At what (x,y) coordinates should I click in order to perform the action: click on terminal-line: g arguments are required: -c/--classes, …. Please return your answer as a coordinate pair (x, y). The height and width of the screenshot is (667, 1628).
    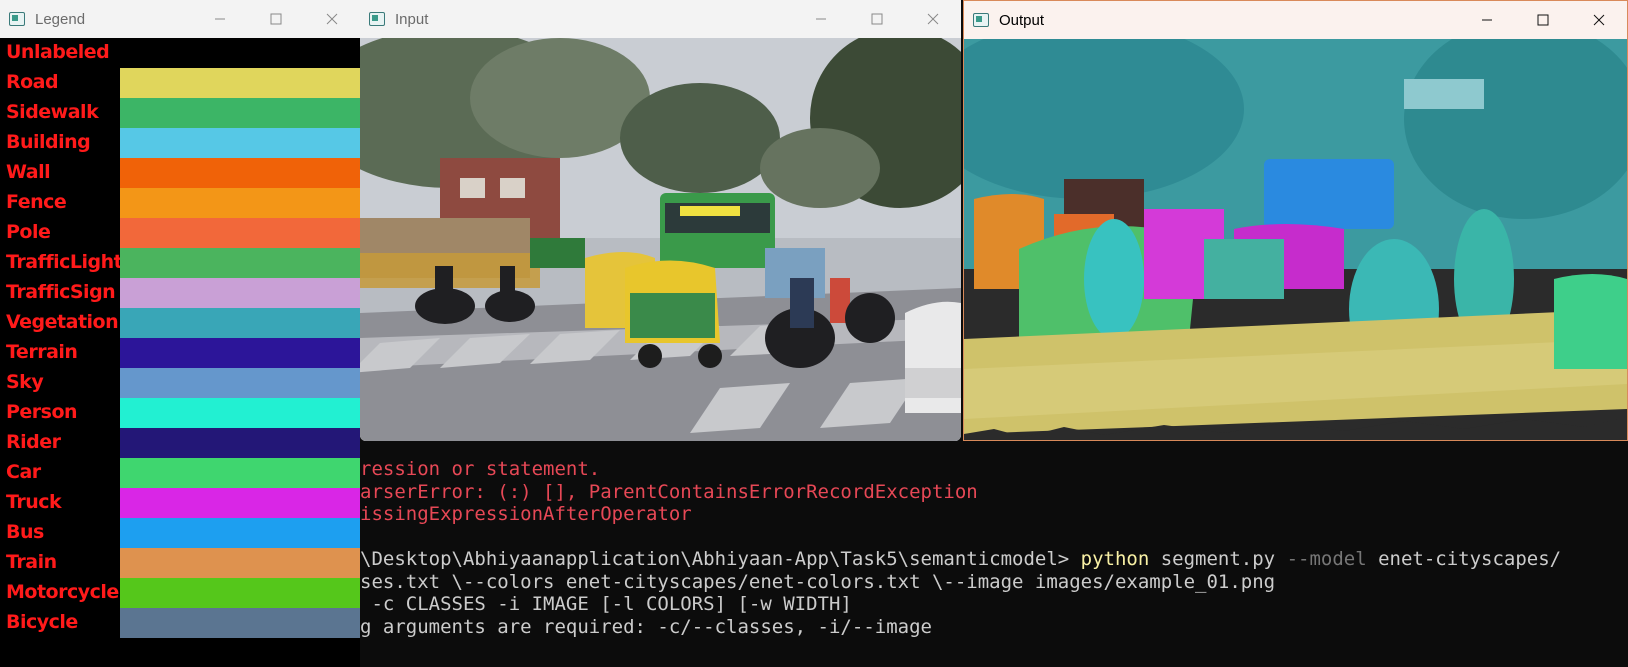
    Looking at the image, I should click on (646, 626).